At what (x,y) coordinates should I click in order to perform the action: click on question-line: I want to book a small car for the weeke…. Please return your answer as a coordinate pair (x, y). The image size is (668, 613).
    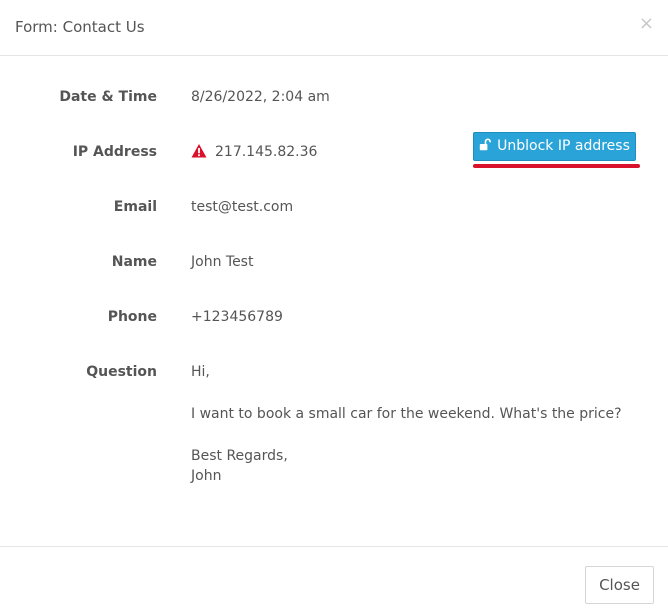
    Looking at the image, I should click on (406, 414).